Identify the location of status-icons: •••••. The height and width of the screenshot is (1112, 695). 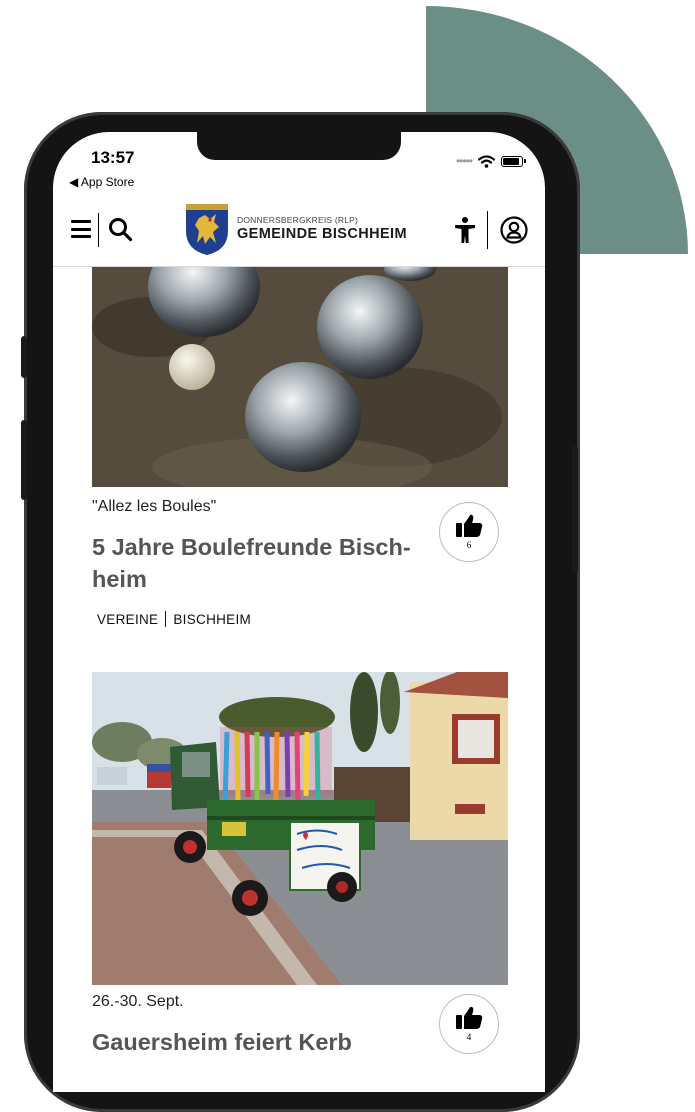
(490, 161).